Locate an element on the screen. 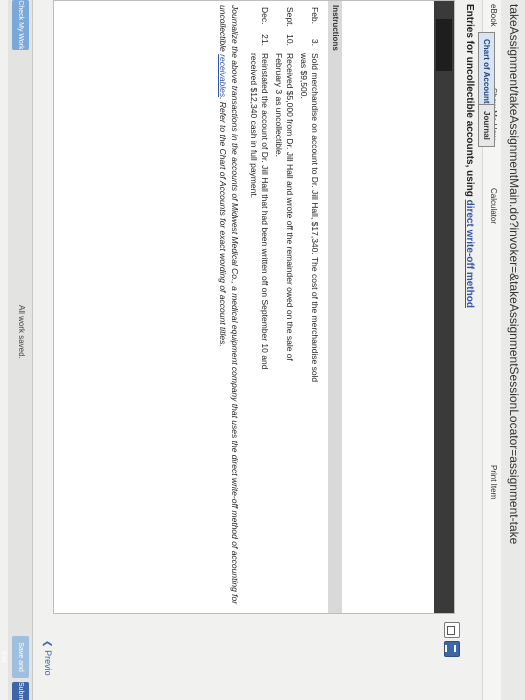 This screenshot has width=525, height=700. instructions-title: Instructions is located at coordinates (335, 28).